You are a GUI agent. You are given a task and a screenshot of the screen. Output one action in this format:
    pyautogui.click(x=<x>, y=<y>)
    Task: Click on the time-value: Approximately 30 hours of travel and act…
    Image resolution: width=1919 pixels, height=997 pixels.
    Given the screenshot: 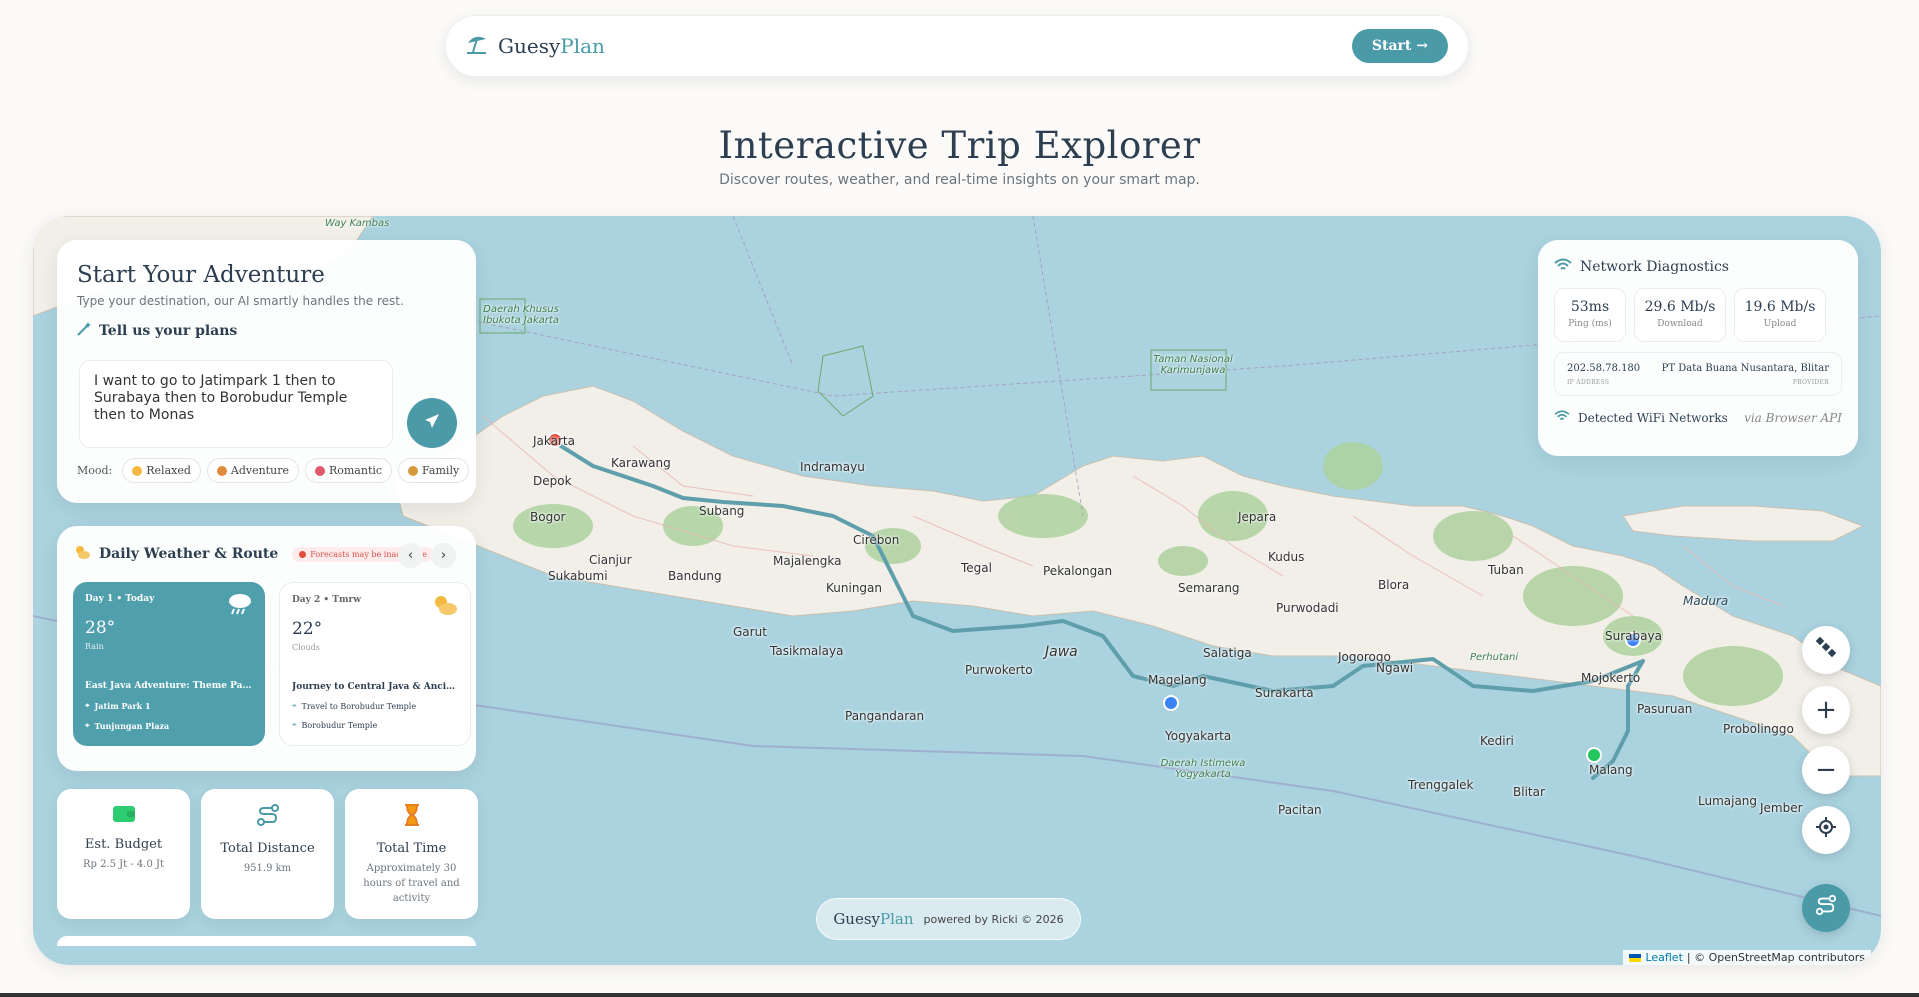 What is the action you would take?
    pyautogui.click(x=411, y=883)
    